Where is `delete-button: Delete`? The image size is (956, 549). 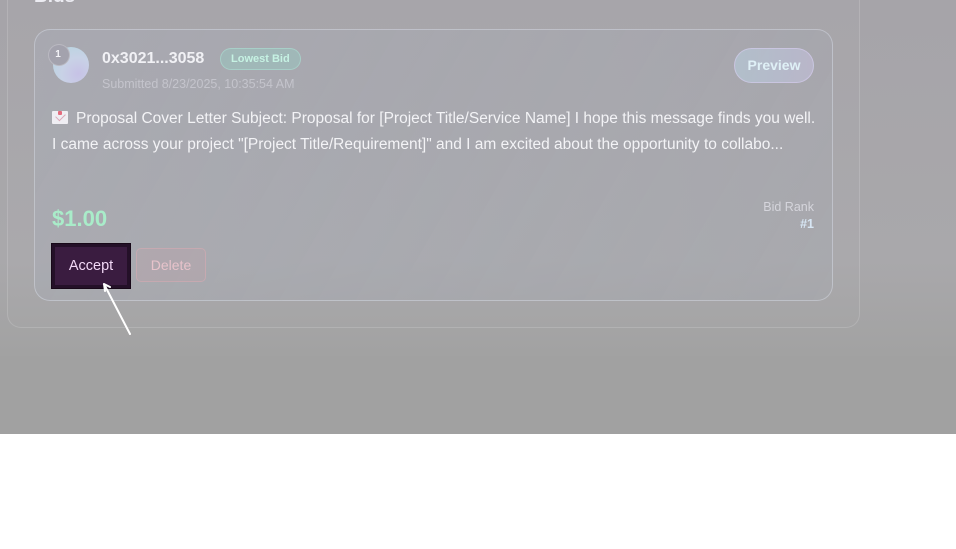 delete-button: Delete is located at coordinates (171, 265).